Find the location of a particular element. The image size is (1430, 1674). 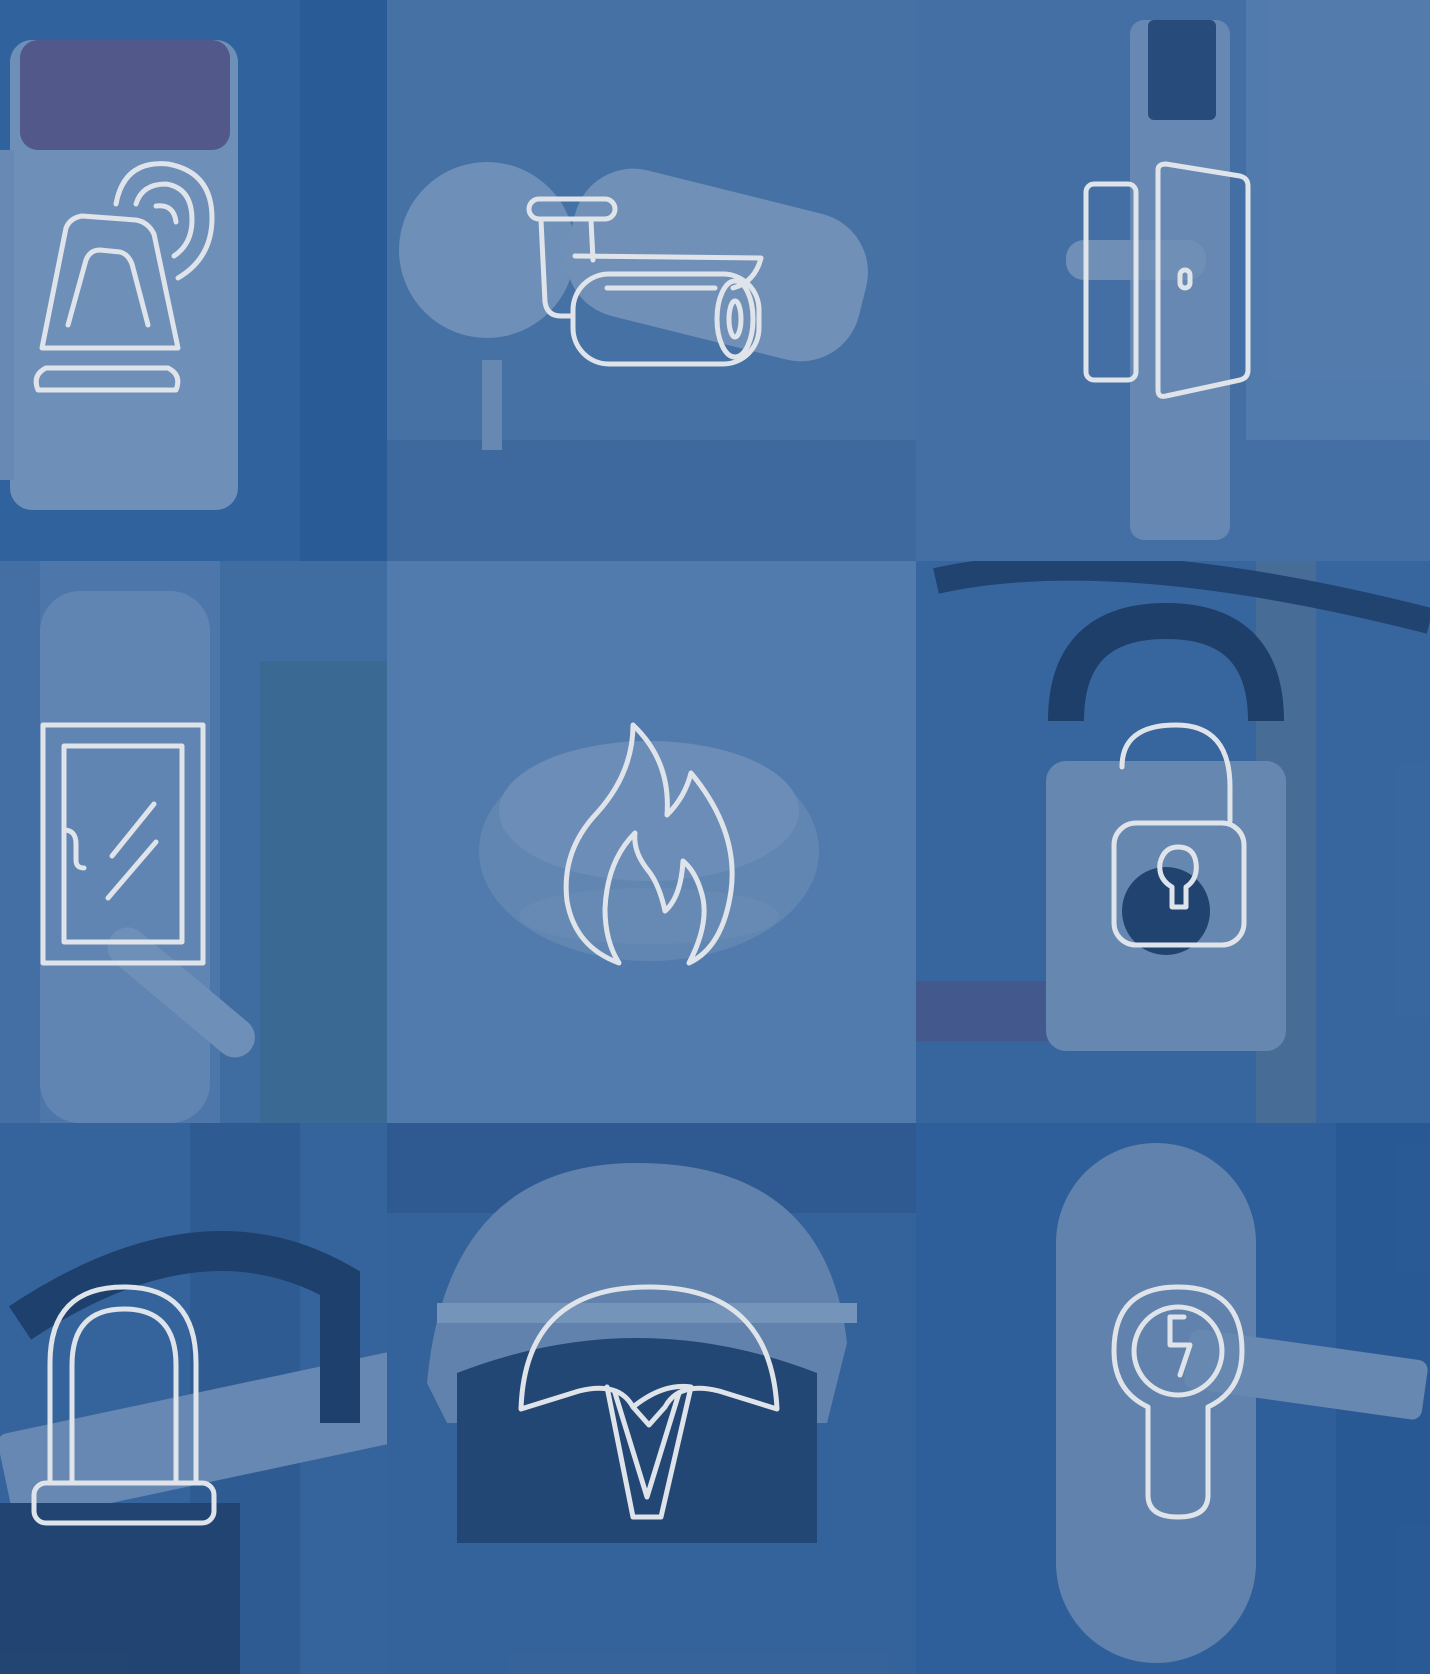

padlock-open-icon is located at coordinates (1179, 835).